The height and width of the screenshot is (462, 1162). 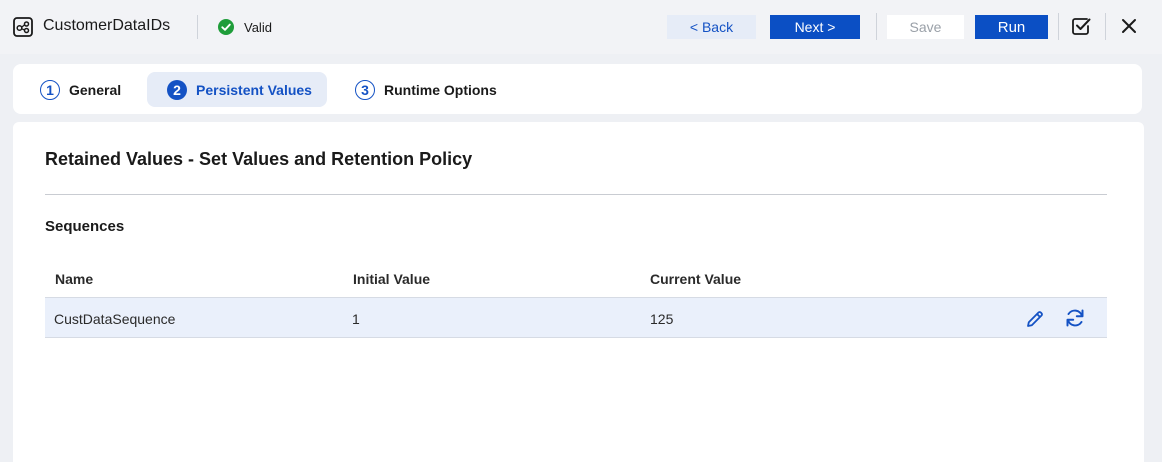 What do you see at coordinates (576, 317) in the screenshot?
I see `table-row: CustDataSequence 1 125` at bounding box center [576, 317].